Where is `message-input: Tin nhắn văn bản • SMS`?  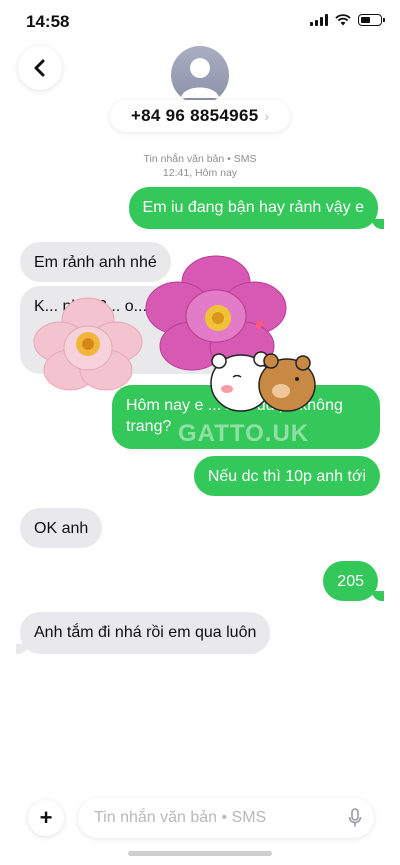
message-input: Tin nhắn văn bản • SMS is located at coordinates (226, 818).